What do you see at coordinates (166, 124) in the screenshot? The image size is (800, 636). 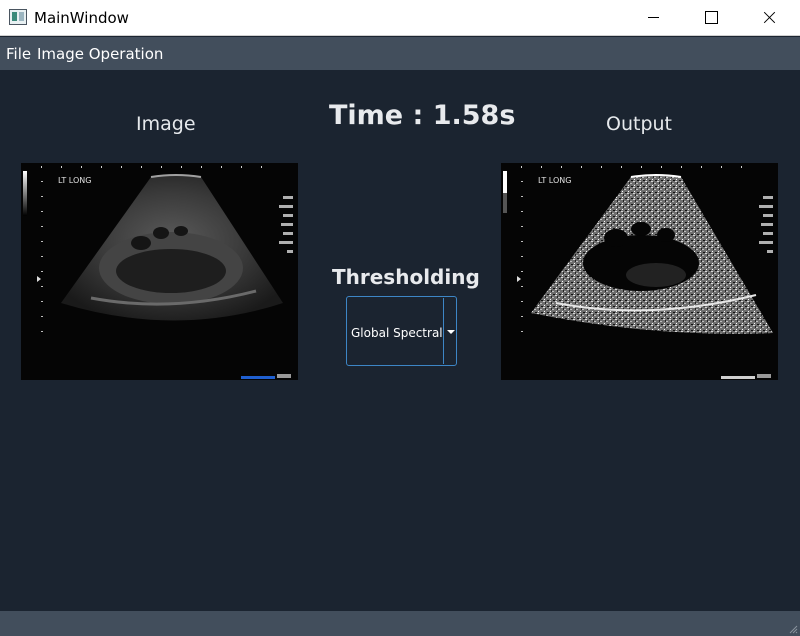 I see `image-label: Image` at bounding box center [166, 124].